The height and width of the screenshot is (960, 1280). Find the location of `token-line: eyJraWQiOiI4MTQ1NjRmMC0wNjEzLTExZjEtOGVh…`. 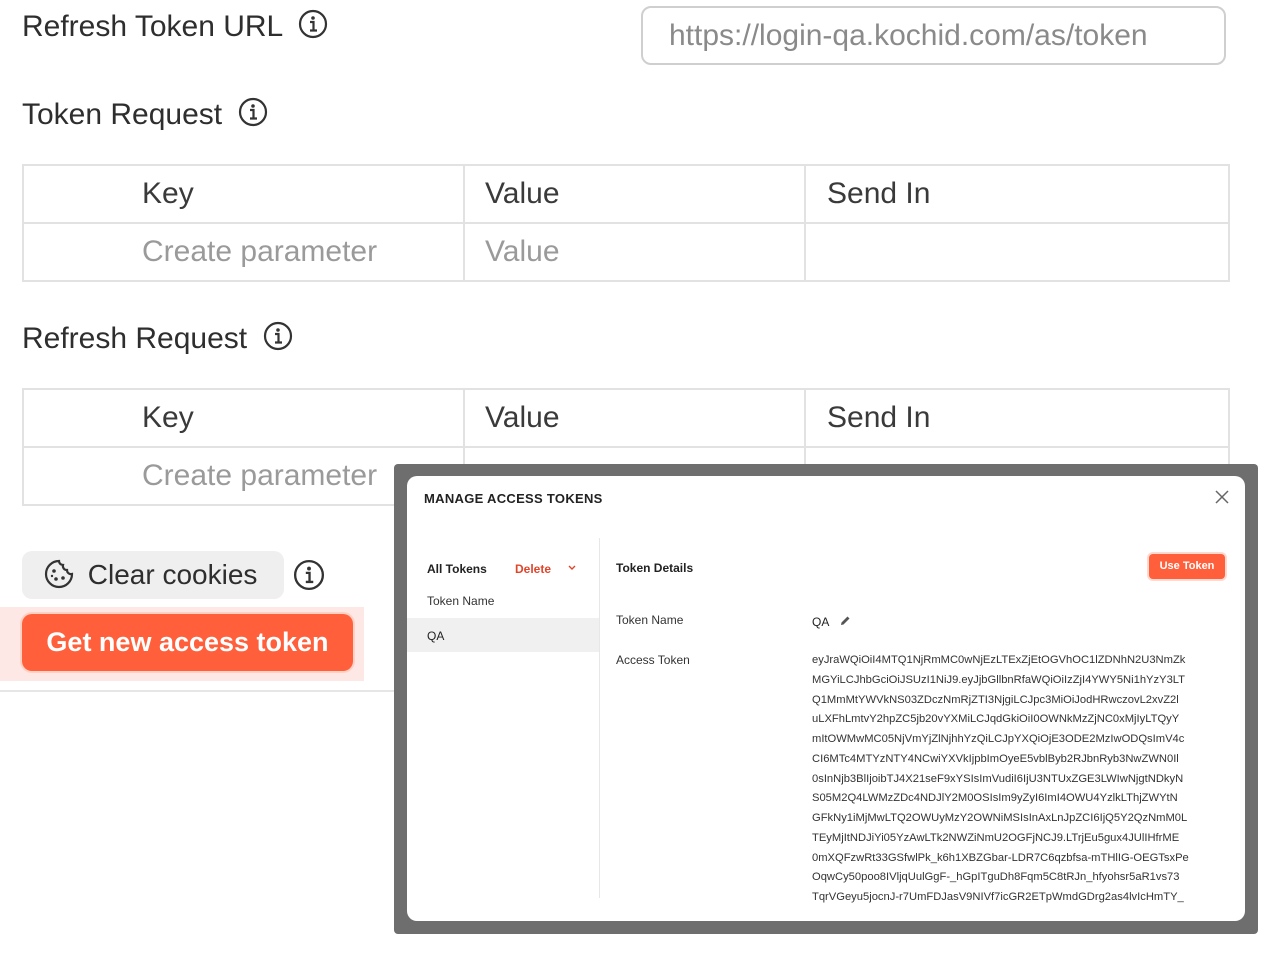

token-line: eyJraWQiOiI4MTQ1NjRmMC0wNjEzLTExZjEtOGVh… is located at coordinates (999, 660).